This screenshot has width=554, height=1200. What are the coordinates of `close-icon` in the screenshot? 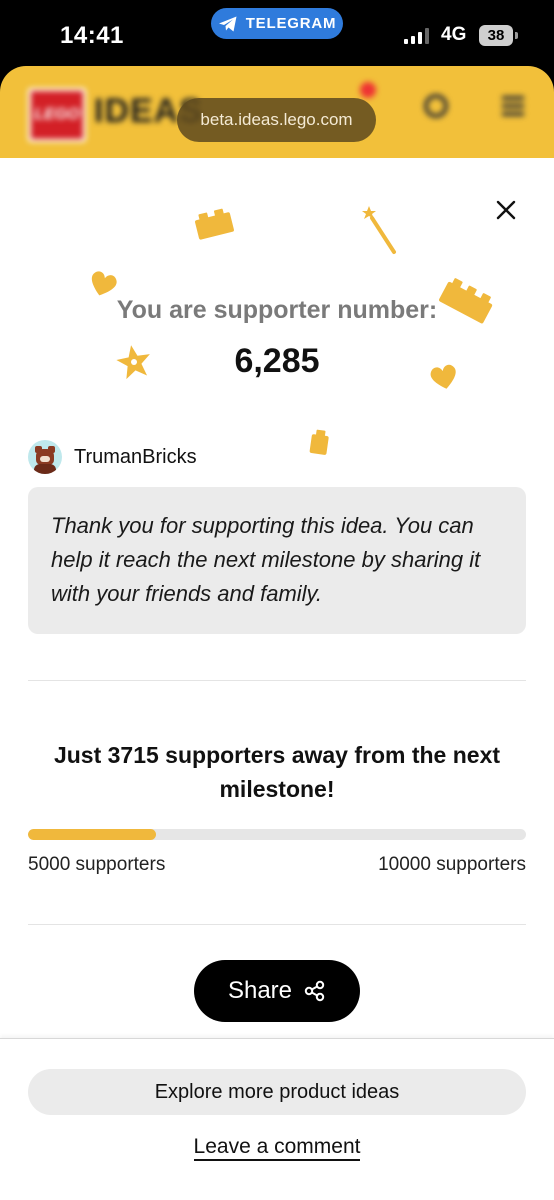 It's located at (506, 210).